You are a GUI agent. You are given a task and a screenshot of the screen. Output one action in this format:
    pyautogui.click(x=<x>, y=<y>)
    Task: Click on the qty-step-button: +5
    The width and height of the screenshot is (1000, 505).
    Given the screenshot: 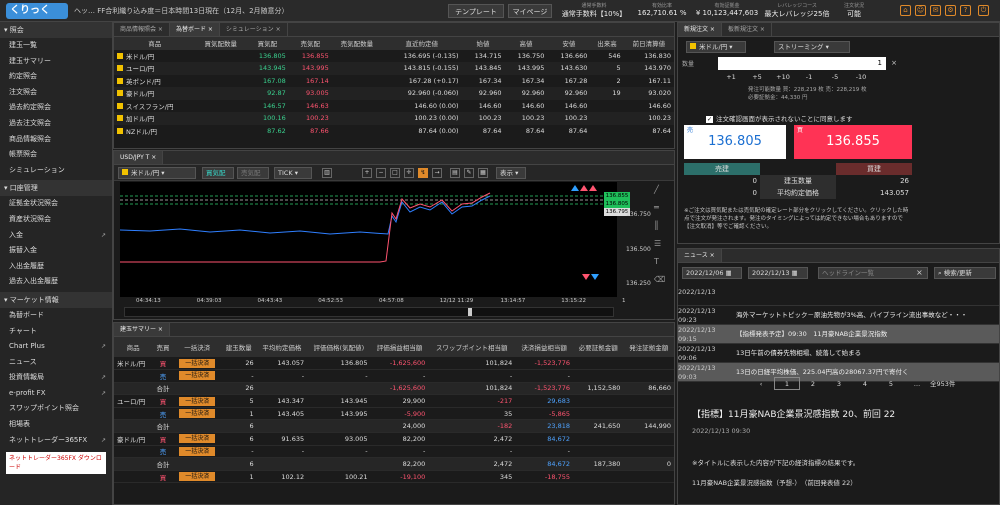 What is the action you would take?
    pyautogui.click(x=757, y=77)
    